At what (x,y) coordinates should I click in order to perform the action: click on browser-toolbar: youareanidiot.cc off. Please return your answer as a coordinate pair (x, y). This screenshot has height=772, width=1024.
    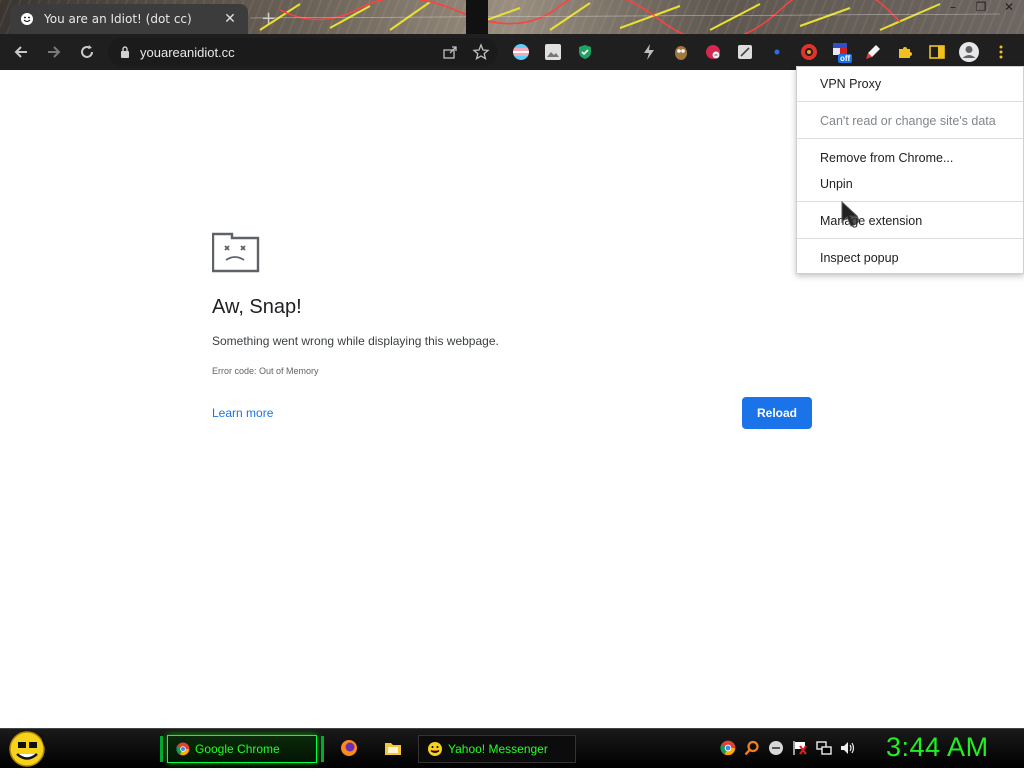
    Looking at the image, I should click on (512, 52).